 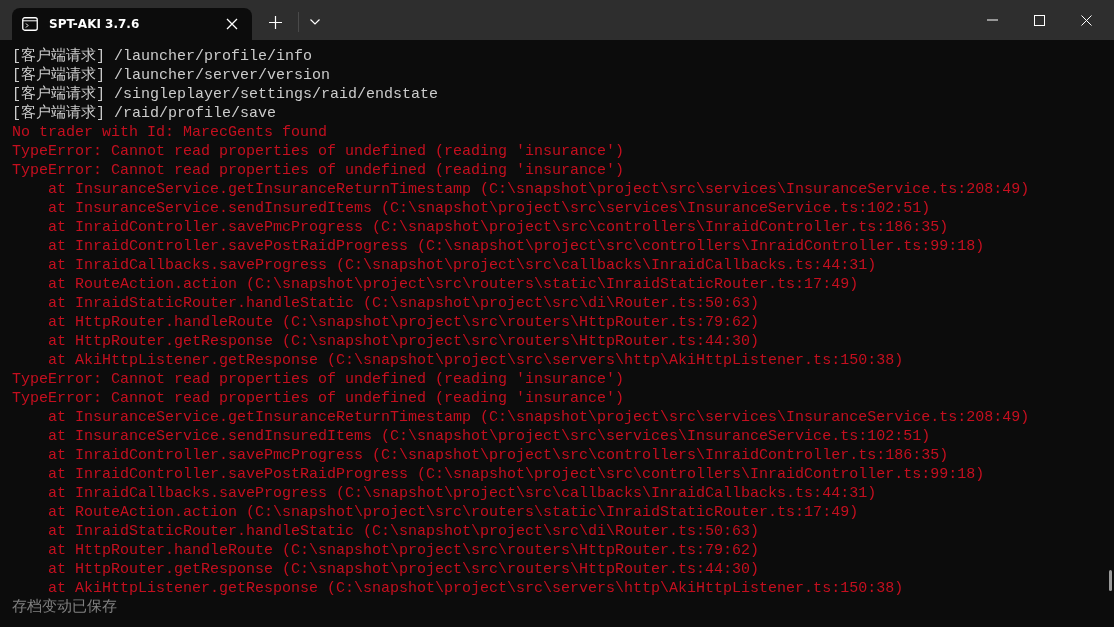 I want to click on scrollbar-thumb, so click(x=1110, y=580).